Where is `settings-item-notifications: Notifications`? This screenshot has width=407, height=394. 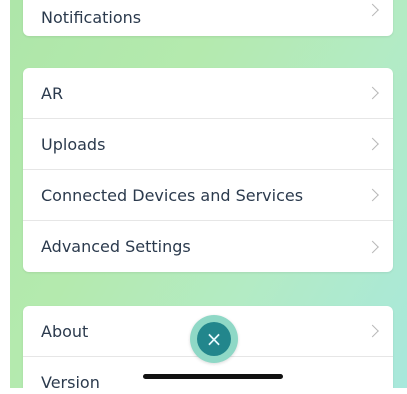
settings-item-notifications: Notifications is located at coordinates (208, 18).